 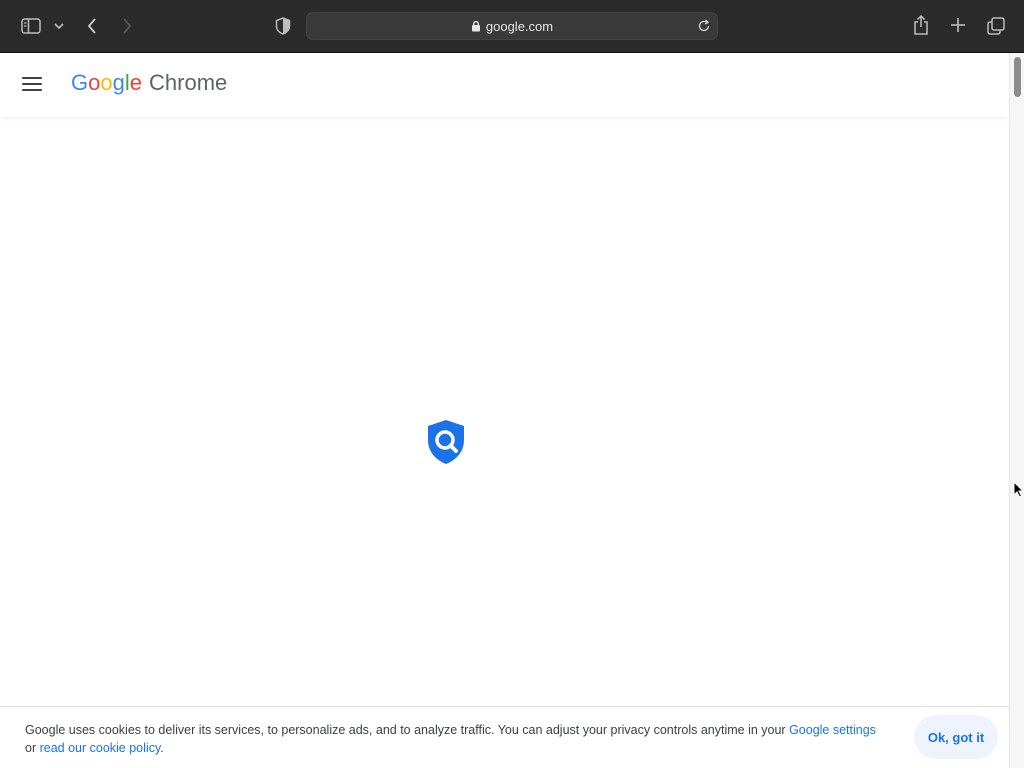 What do you see at coordinates (59, 26) in the screenshot?
I see `chevron-down-icon` at bounding box center [59, 26].